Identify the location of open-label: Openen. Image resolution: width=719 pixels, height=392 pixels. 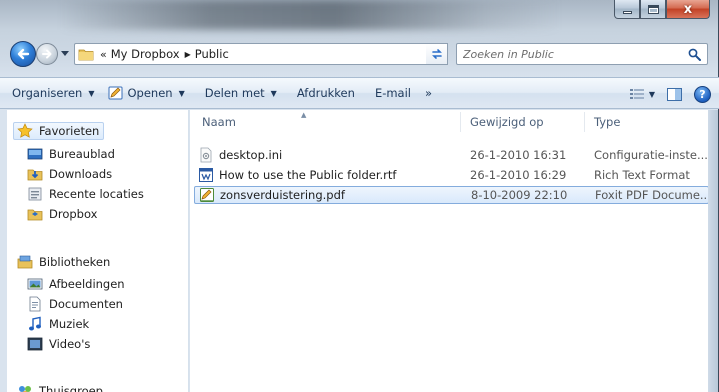
(150, 93).